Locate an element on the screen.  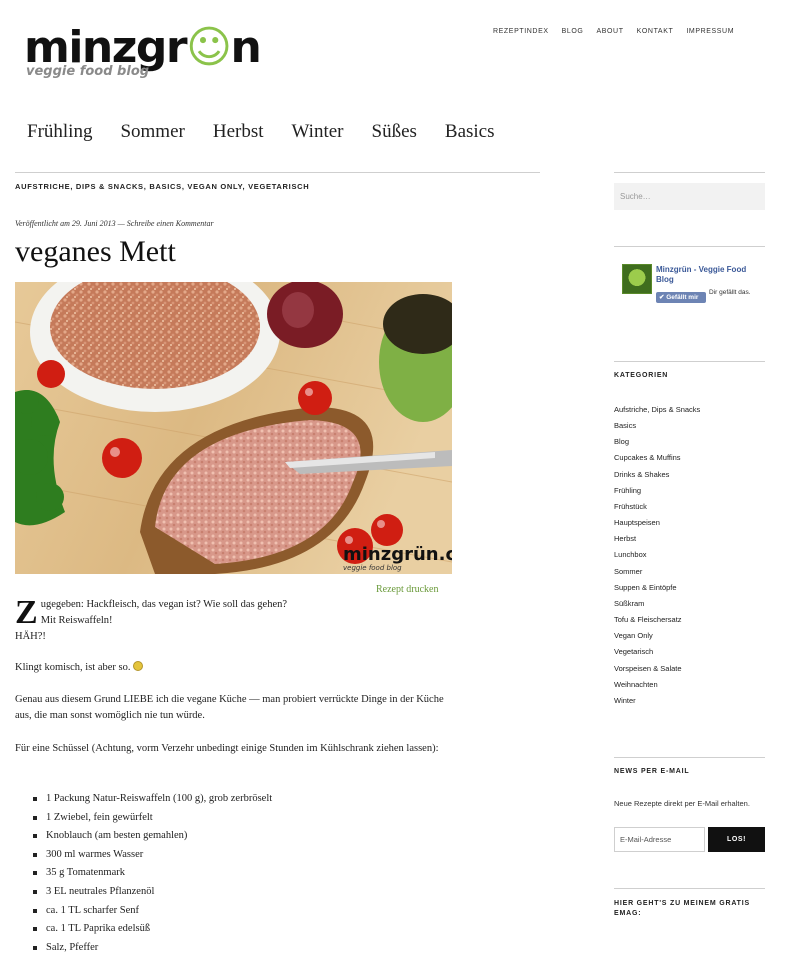
email-field is located at coordinates (659, 839).